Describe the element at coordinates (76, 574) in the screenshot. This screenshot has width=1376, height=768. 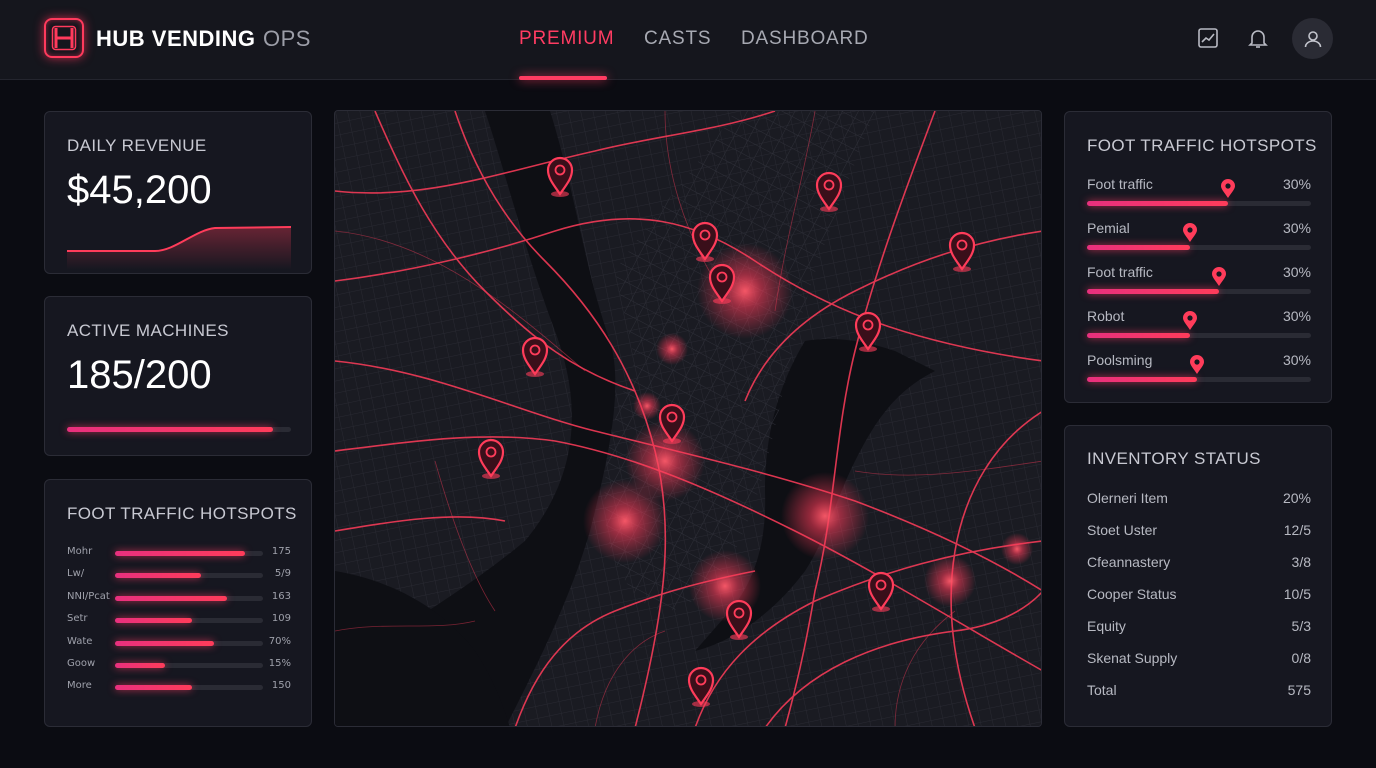
I see `hotspot-label: Lw/` at that location.